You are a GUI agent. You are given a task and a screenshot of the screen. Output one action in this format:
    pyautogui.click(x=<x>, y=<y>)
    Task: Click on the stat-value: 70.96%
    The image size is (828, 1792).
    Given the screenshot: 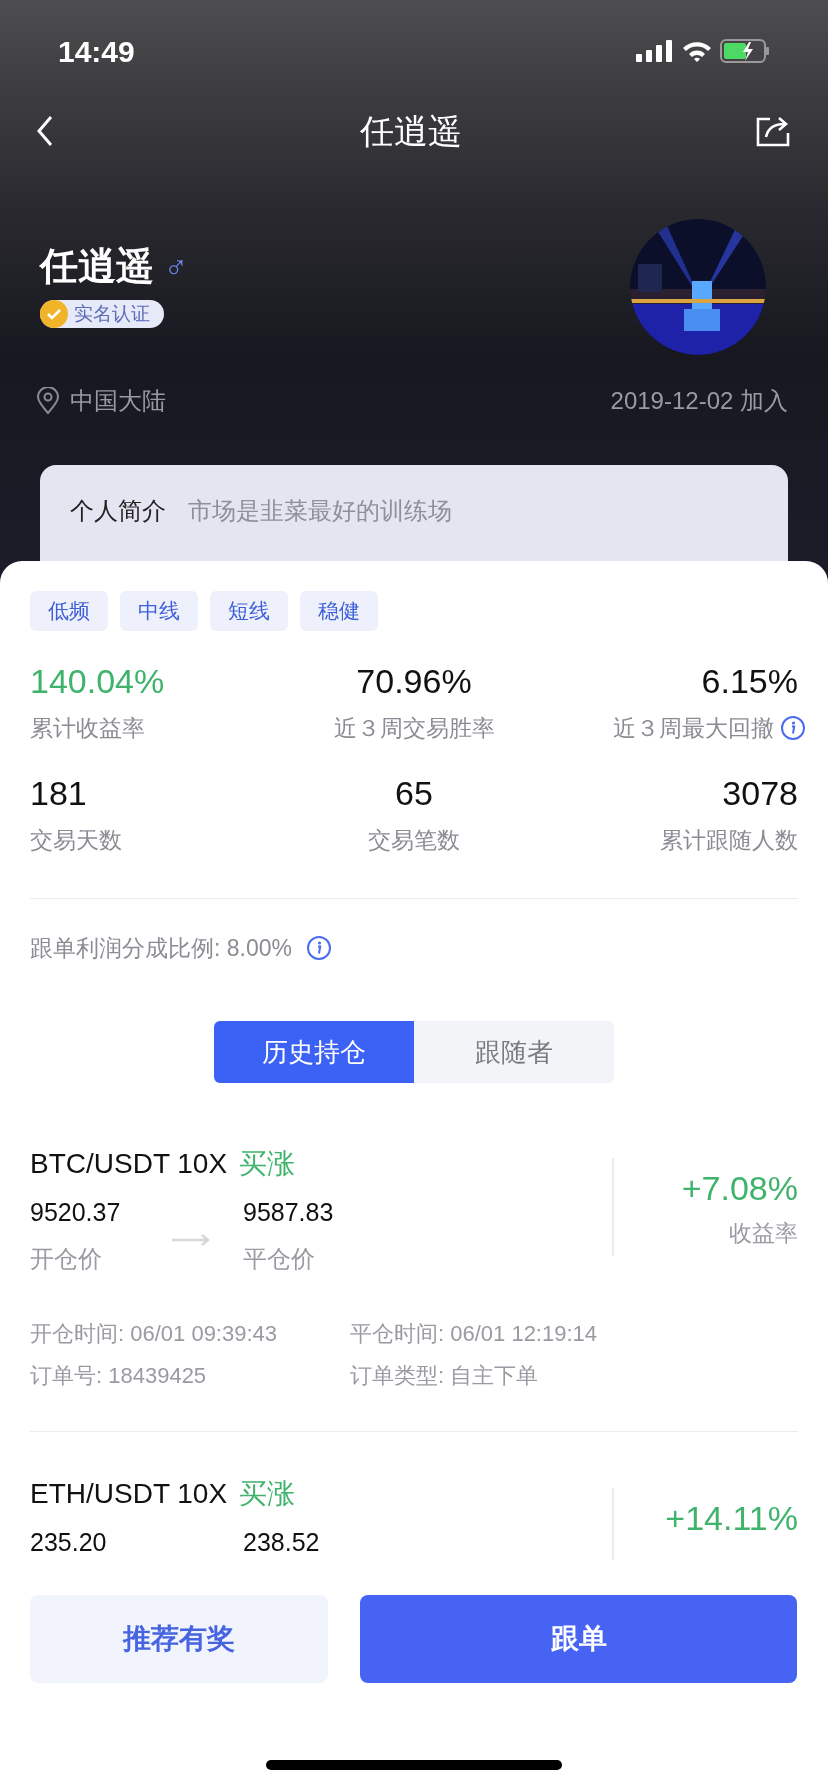 What is the action you would take?
    pyautogui.click(x=414, y=681)
    